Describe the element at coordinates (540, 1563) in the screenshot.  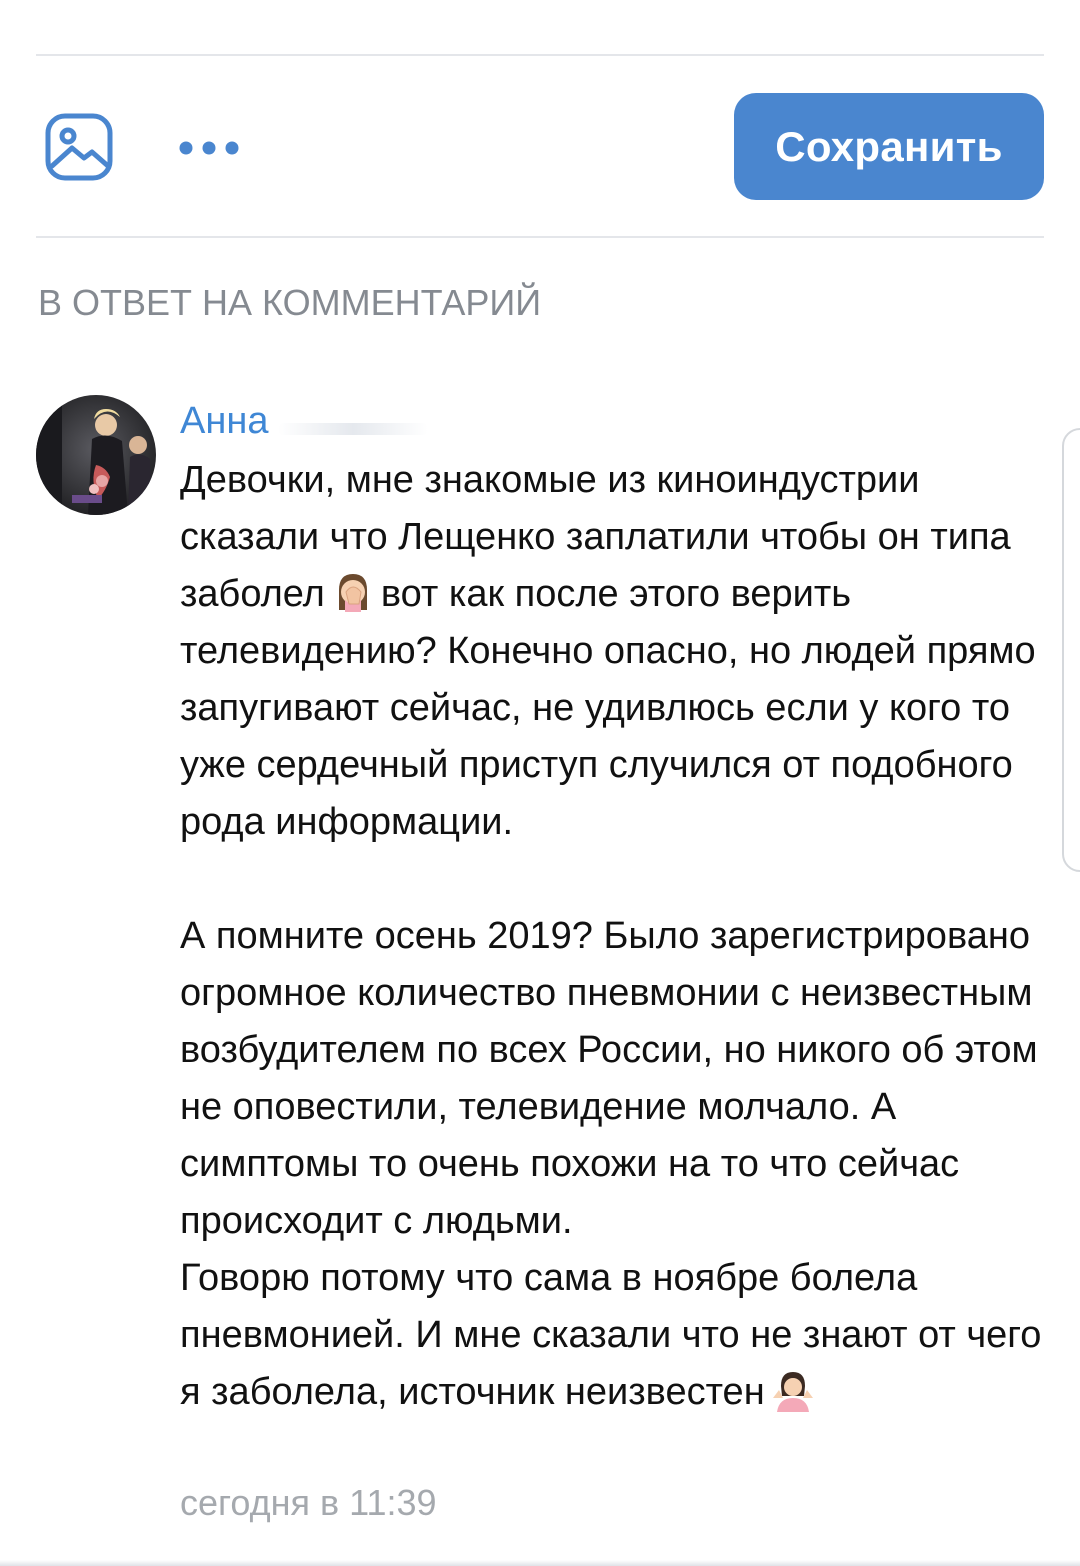
I see `bottom-edge-shadow` at that location.